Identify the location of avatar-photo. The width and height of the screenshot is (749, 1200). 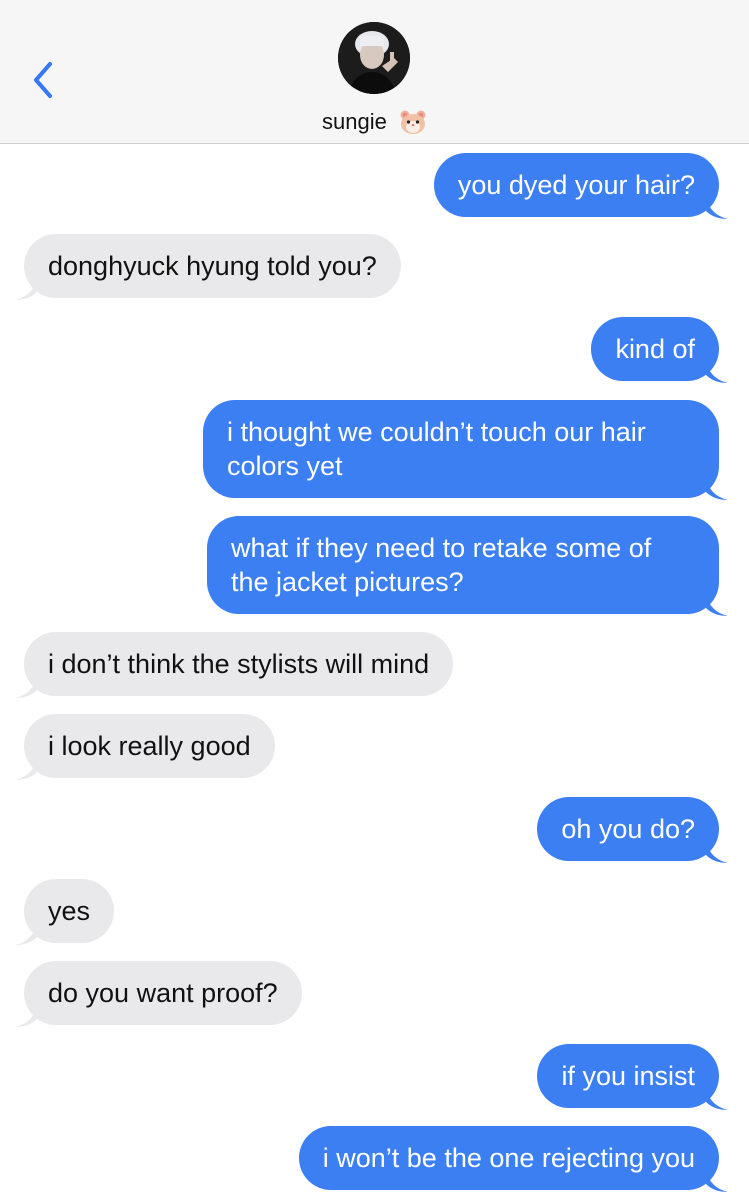
(374, 58).